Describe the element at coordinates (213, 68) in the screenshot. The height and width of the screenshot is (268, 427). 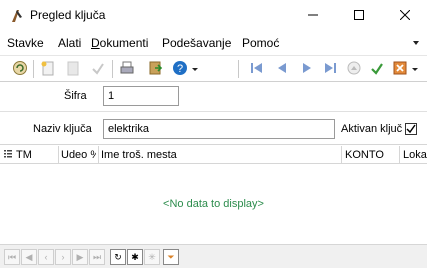
I see `toolbar: ?` at that location.